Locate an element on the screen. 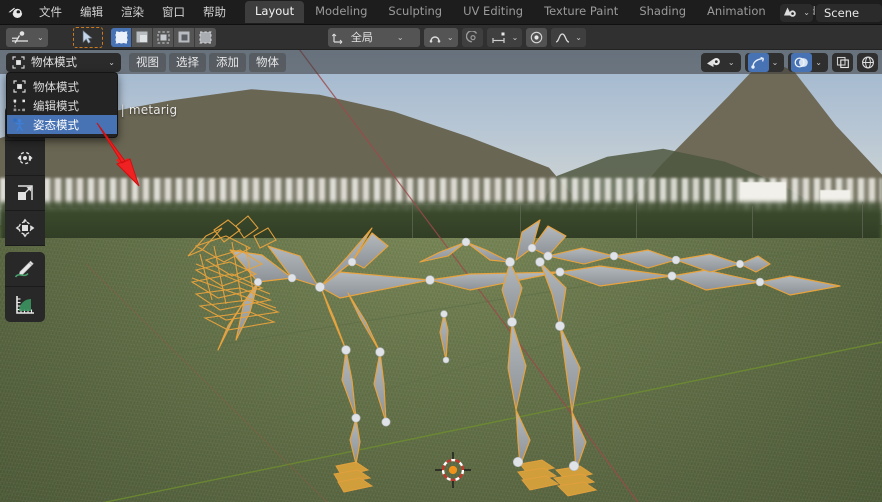  box-select-extend-icon is located at coordinates (142, 37).